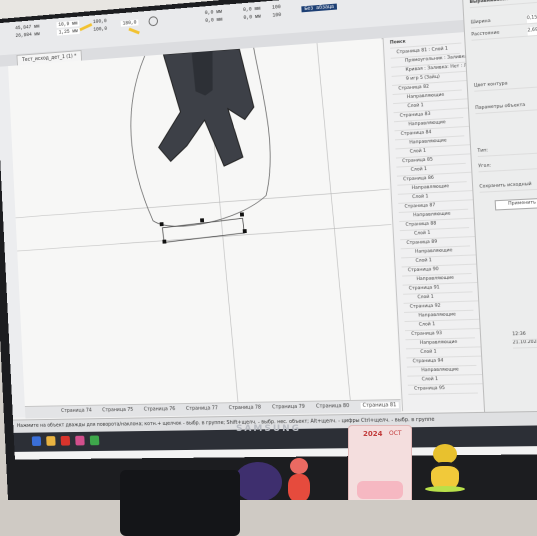 The width and height of the screenshot is (537, 536). What do you see at coordinates (276, 15) in the screenshot?
I see `pct-b-field: 100` at bounding box center [276, 15].